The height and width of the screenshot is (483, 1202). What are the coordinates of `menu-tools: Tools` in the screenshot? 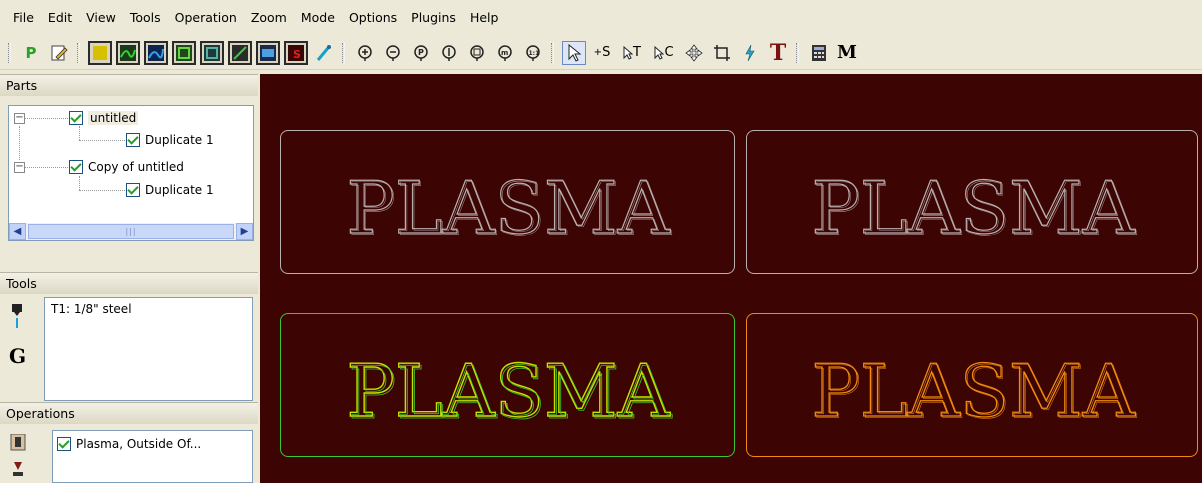 It's located at (145, 17).